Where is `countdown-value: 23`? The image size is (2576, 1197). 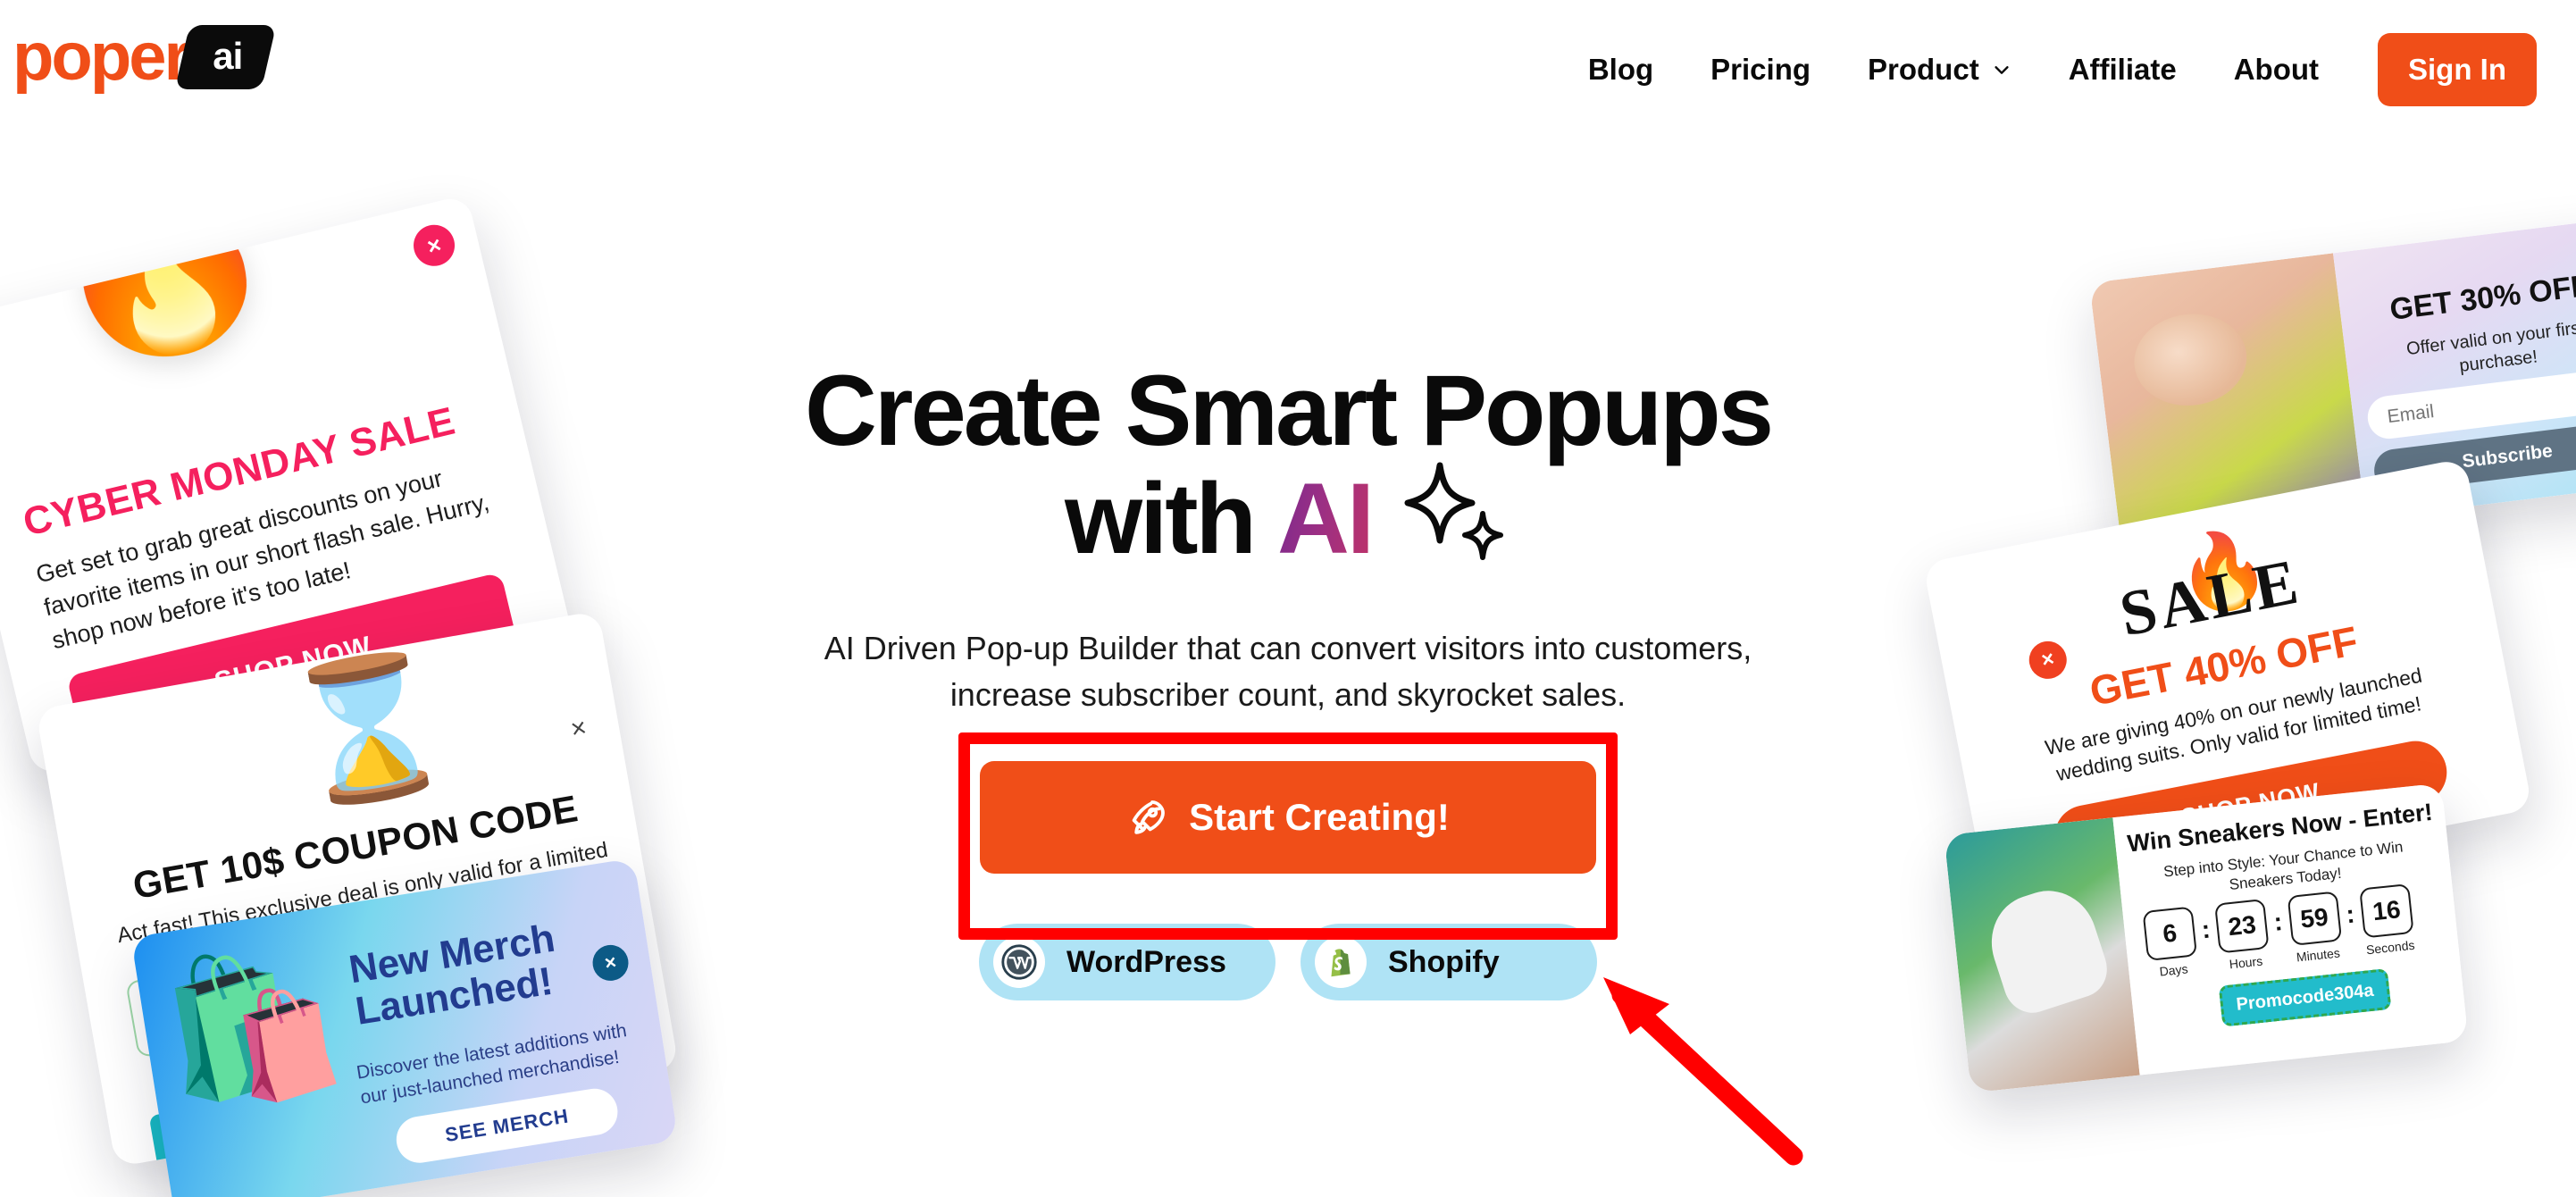 countdown-value: 23 is located at coordinates (2242, 926).